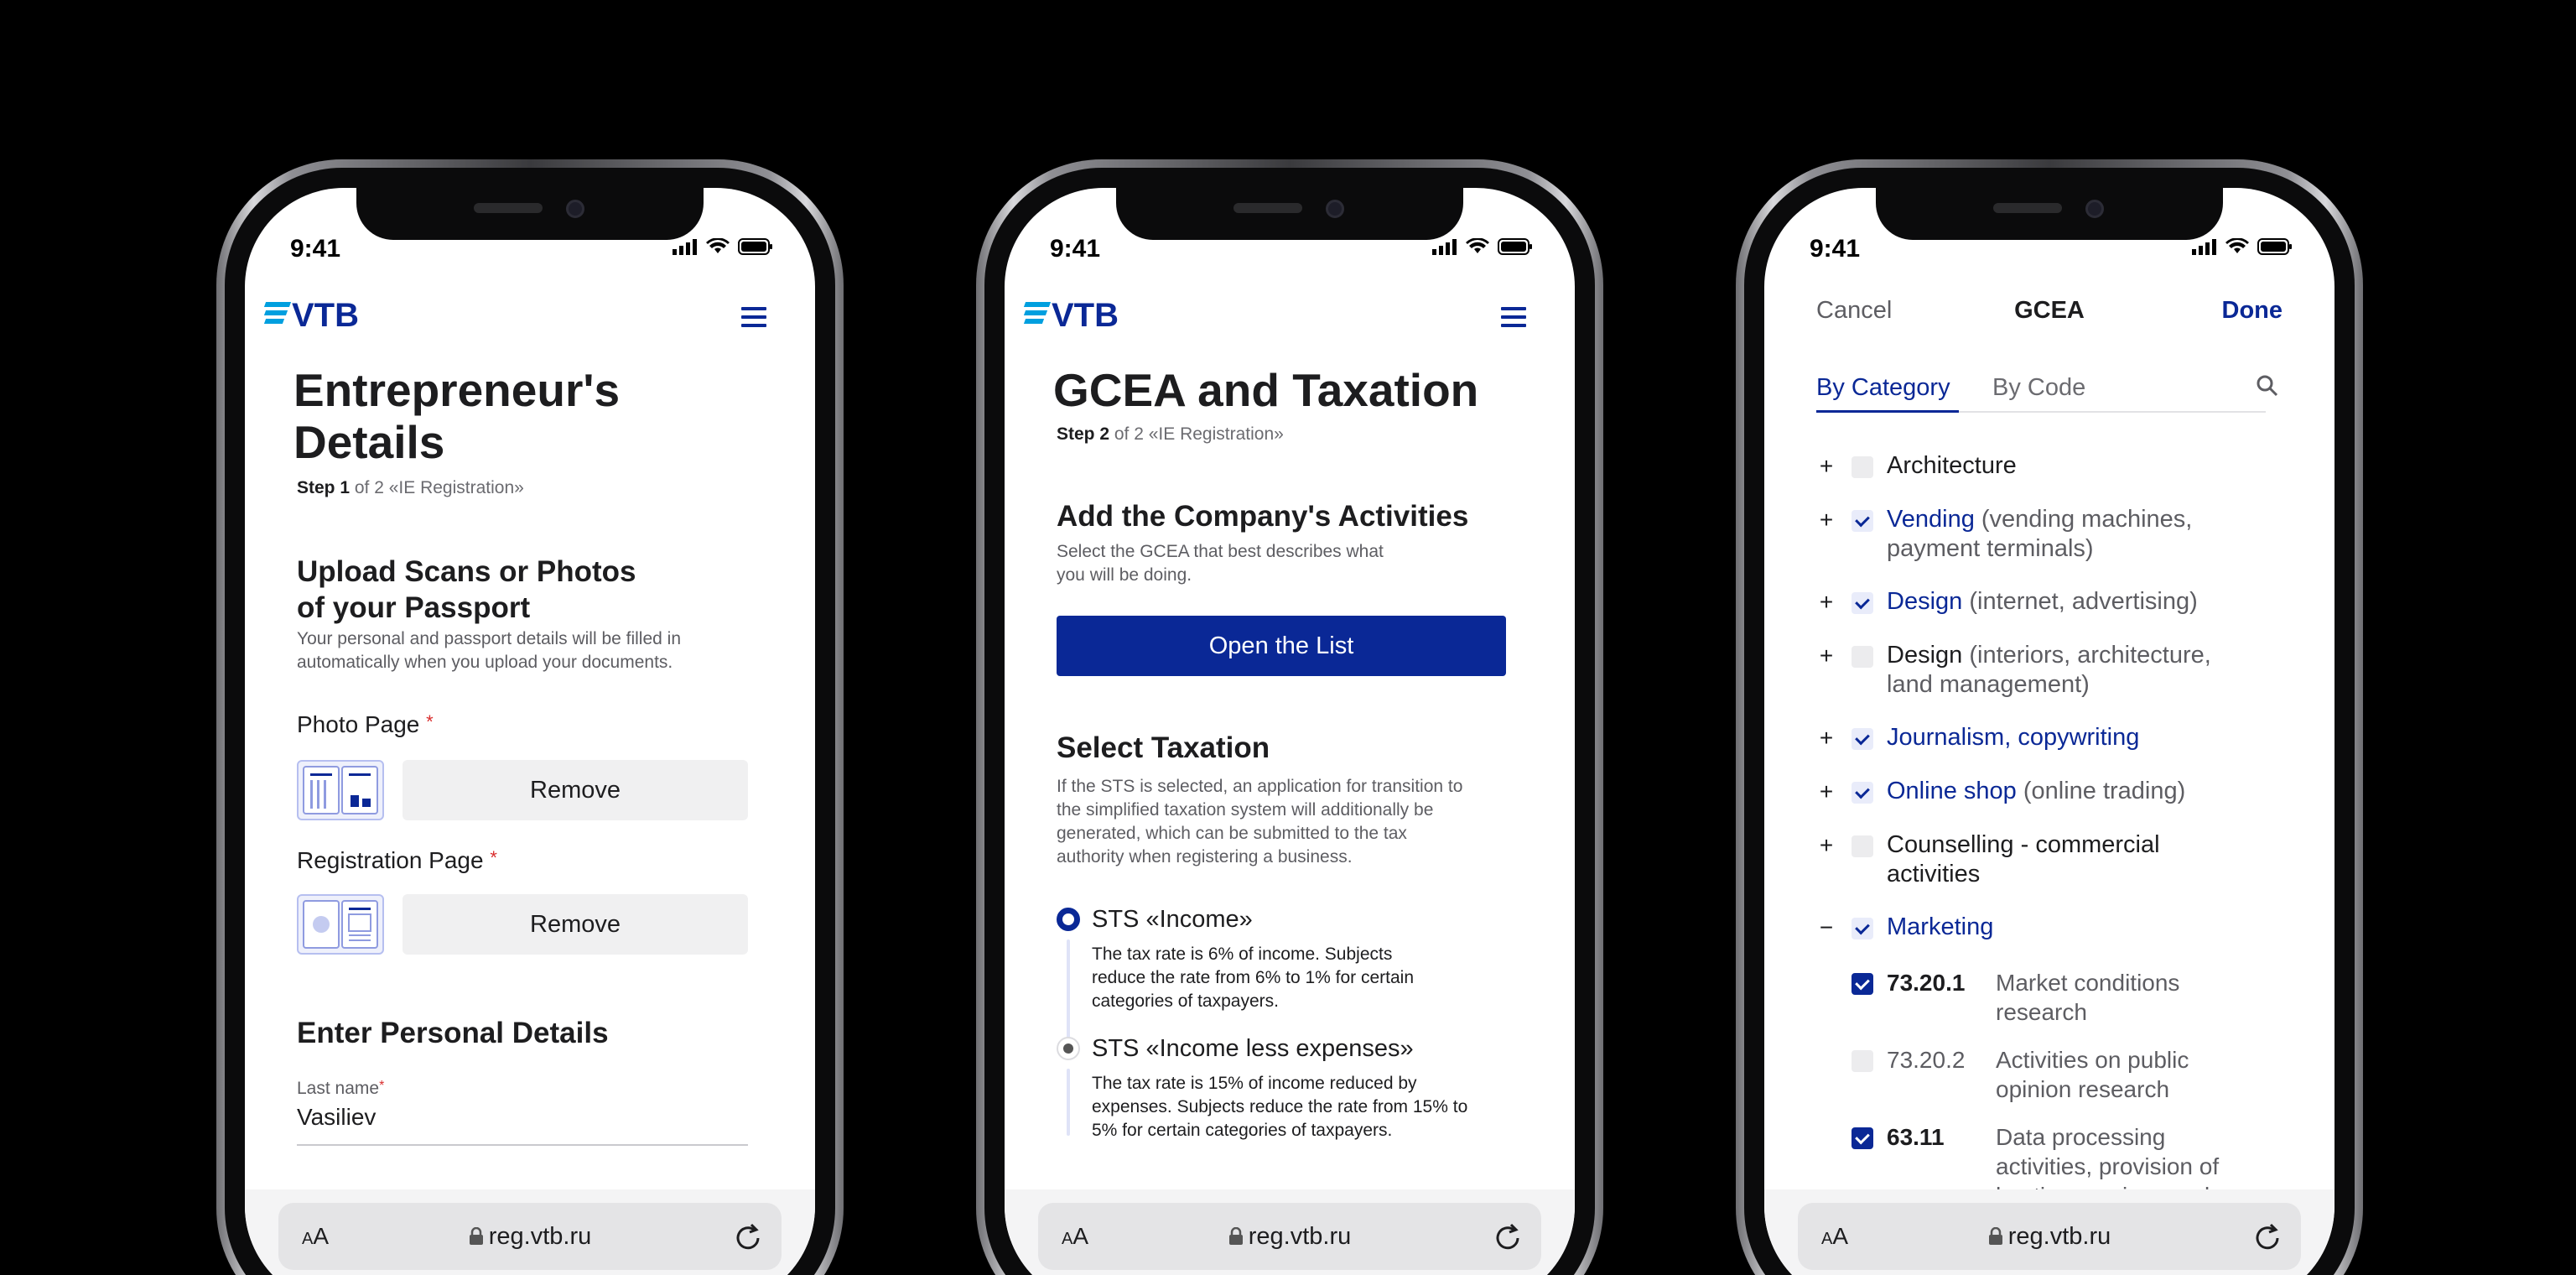 The height and width of the screenshot is (1275, 2576). What do you see at coordinates (365, 724) in the screenshot?
I see `photo-page-label: Photo Page *` at bounding box center [365, 724].